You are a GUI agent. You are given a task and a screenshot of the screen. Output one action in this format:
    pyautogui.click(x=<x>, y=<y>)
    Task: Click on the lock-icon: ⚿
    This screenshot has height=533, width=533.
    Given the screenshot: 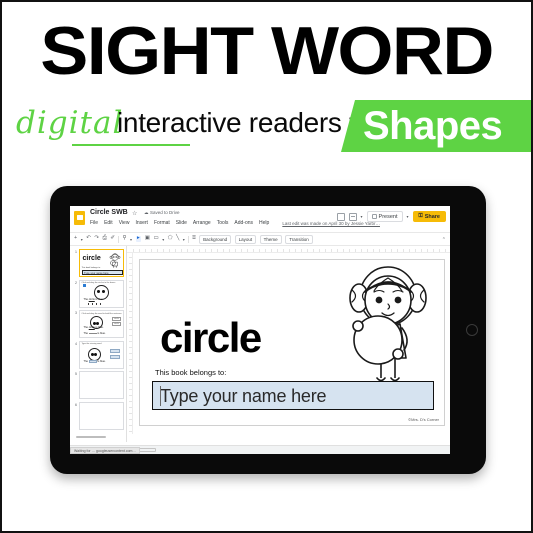 What is the action you would take?
    pyautogui.click(x=420, y=216)
    